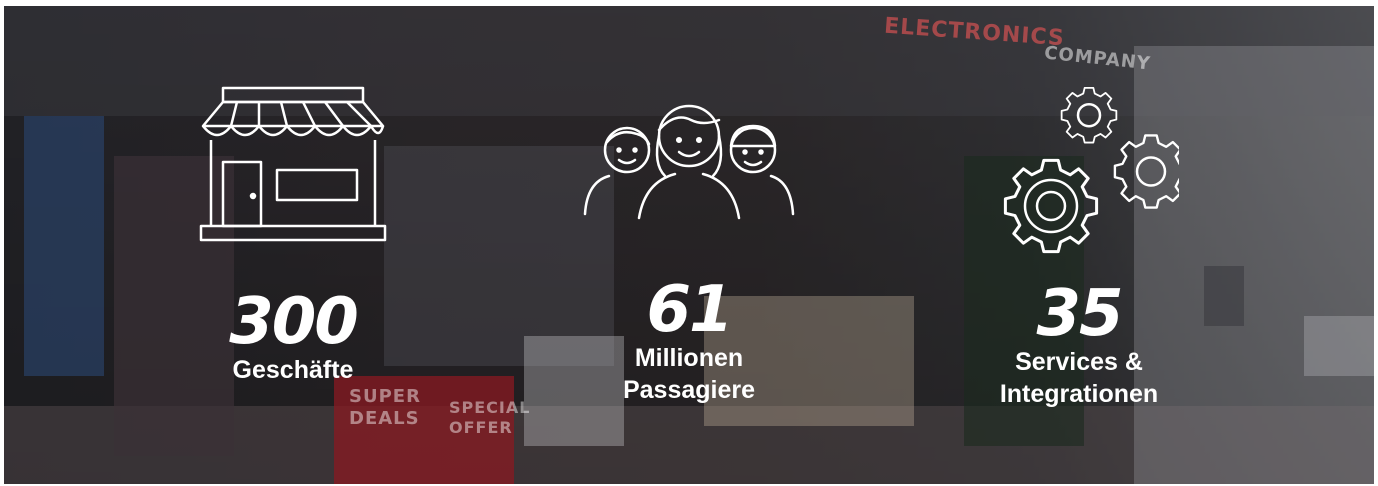 Image resolution: width=1378 pixels, height=486 pixels. Describe the element at coordinates (1079, 314) in the screenshot. I see `stat-services-value: 35` at that location.